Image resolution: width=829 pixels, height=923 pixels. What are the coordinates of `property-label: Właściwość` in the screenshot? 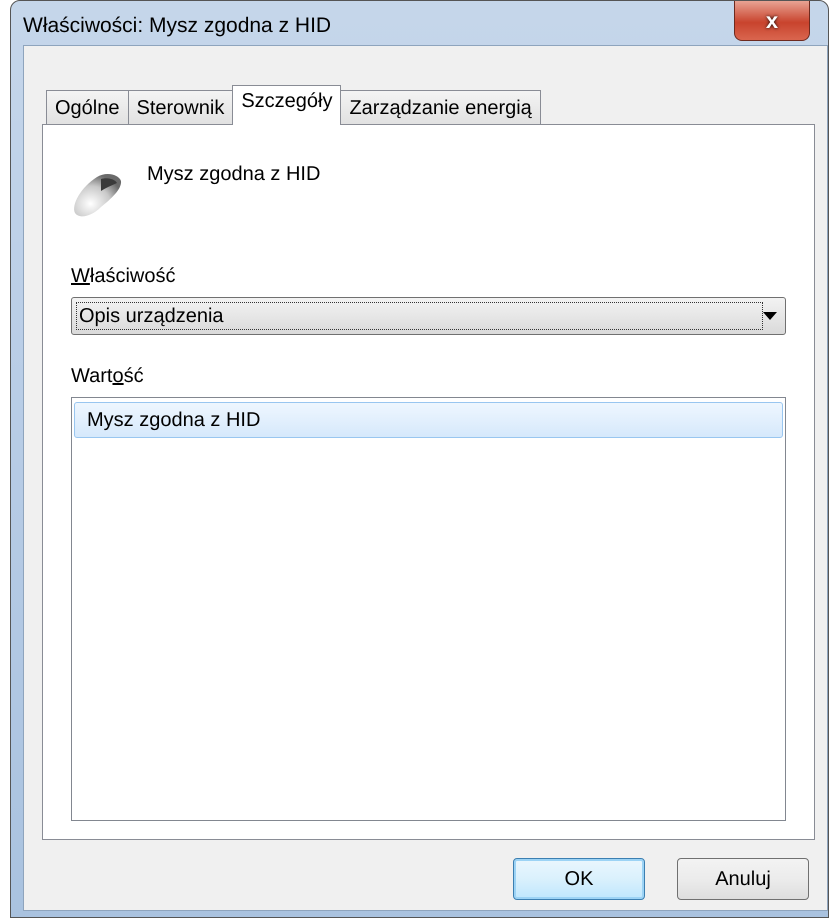 It's located at (123, 276).